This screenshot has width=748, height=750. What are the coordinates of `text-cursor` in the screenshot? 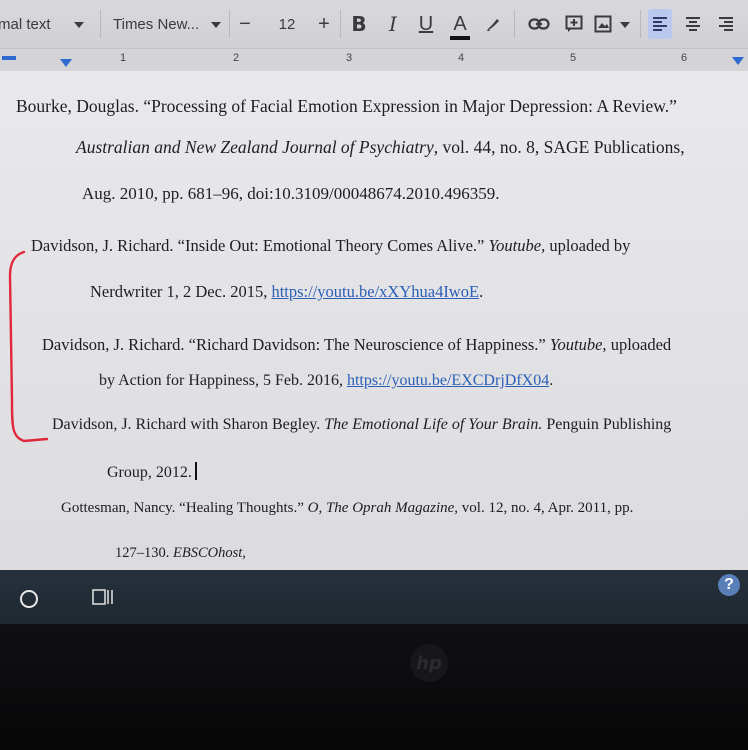 It's located at (195, 471).